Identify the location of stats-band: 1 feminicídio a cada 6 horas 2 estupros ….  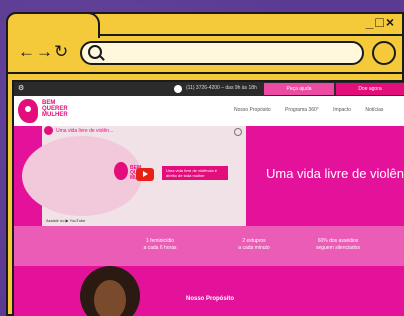
(209, 246).